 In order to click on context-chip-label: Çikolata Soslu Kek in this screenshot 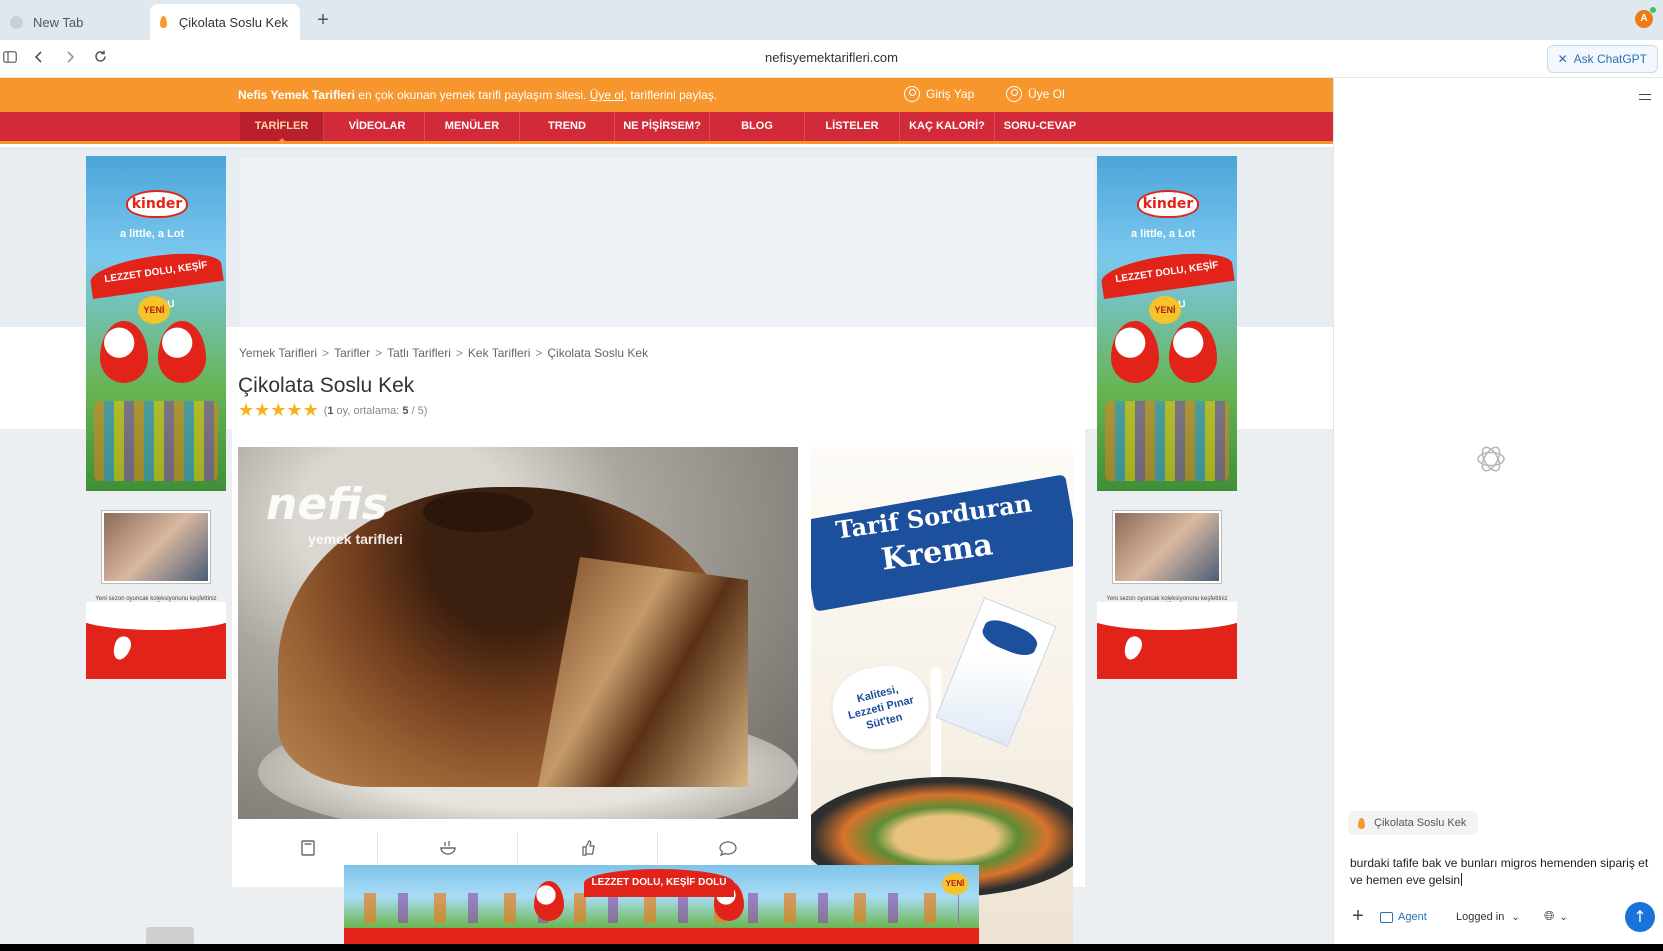, I will do `click(1420, 823)`.